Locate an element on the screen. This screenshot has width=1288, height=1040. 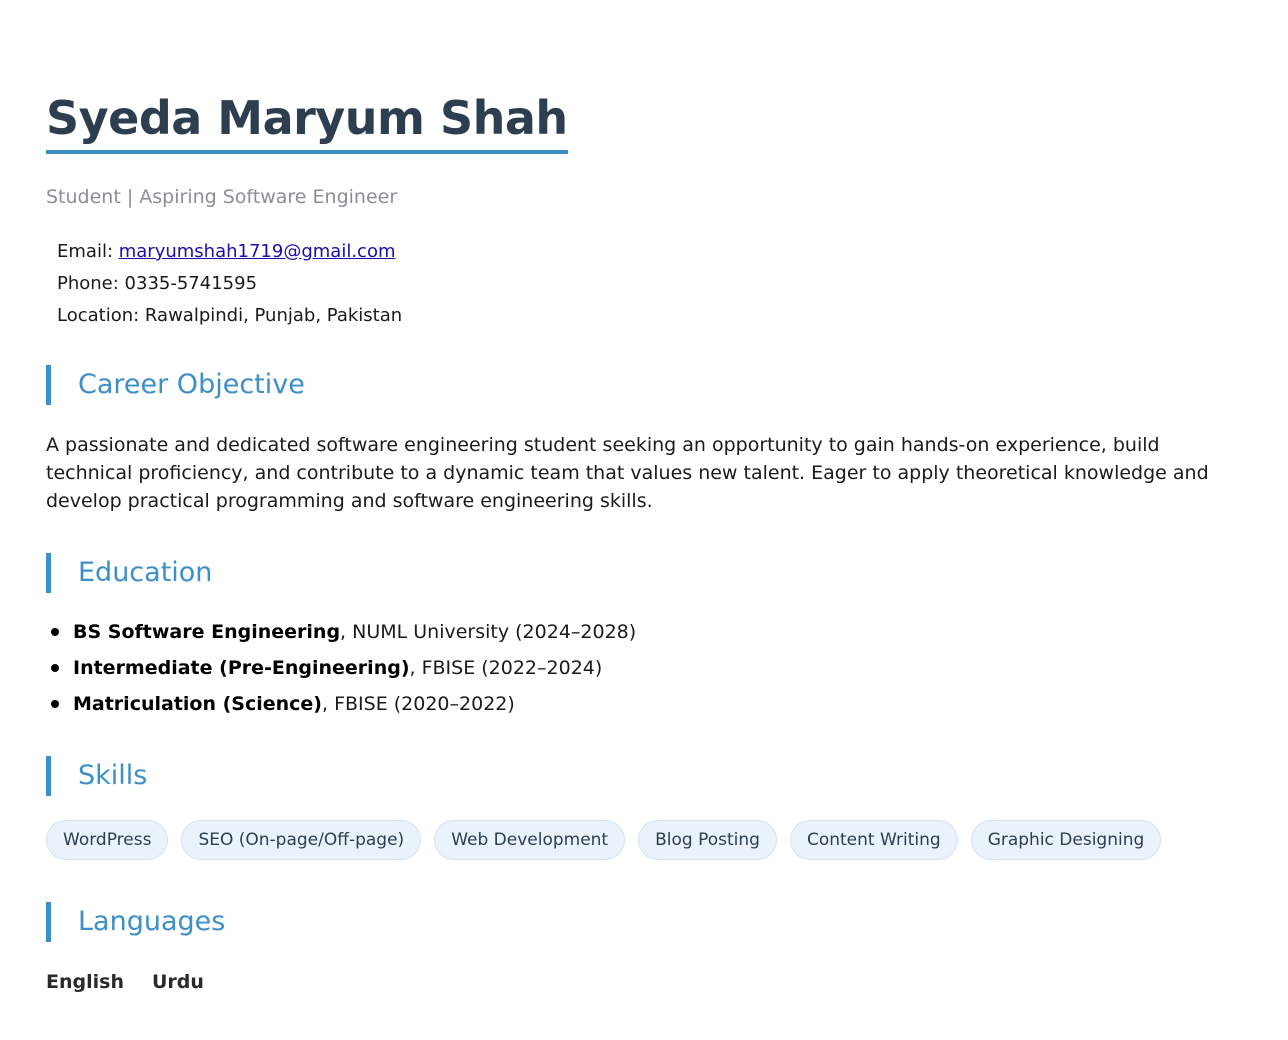
education-detail: , FBISE (2022–2024) is located at coordinates (506, 668).